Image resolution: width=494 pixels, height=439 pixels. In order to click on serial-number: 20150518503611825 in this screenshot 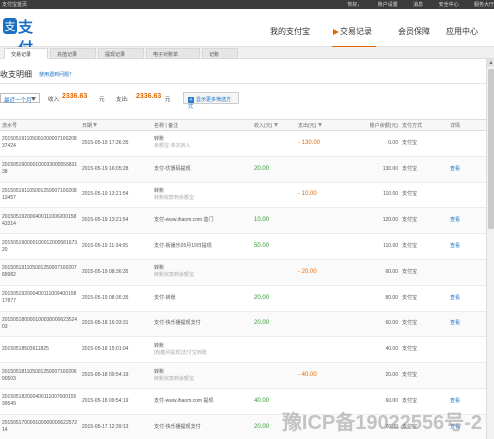, I will do `click(25, 349)`.